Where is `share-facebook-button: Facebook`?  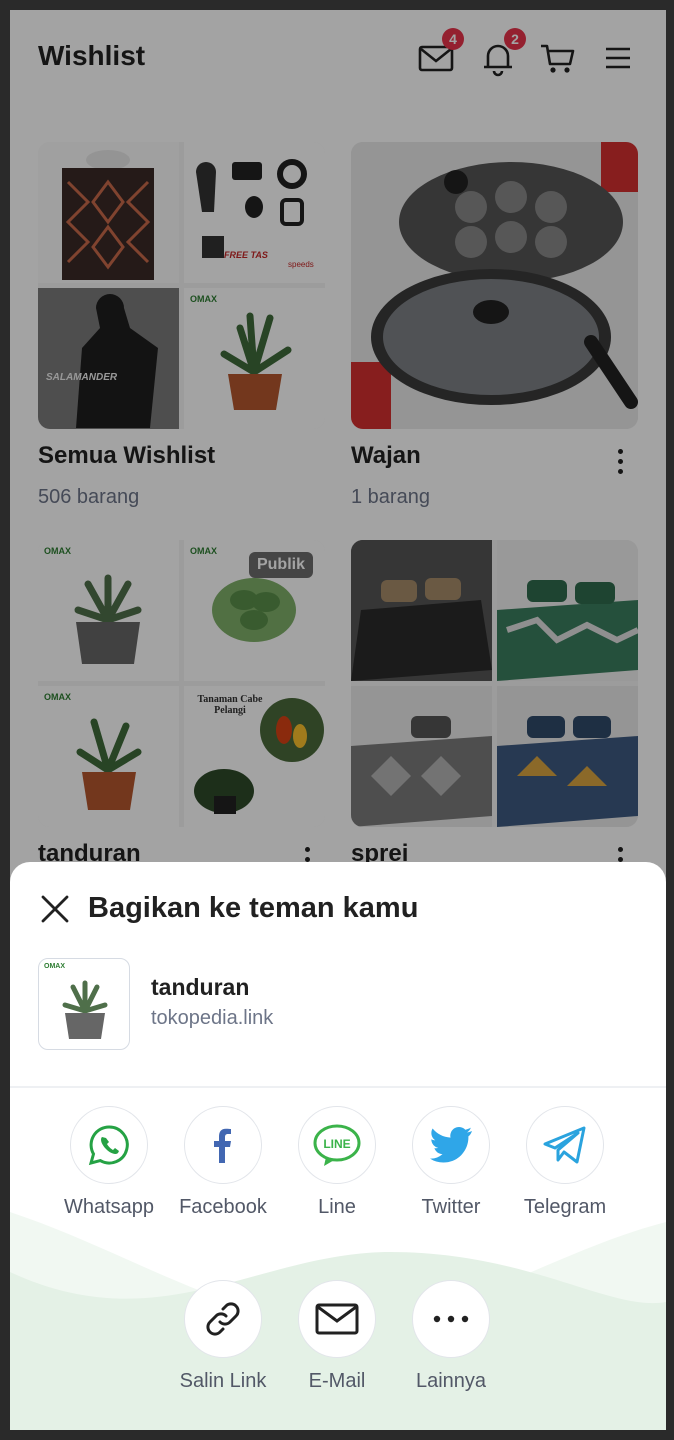
share-facebook-button: Facebook is located at coordinates (223, 1162).